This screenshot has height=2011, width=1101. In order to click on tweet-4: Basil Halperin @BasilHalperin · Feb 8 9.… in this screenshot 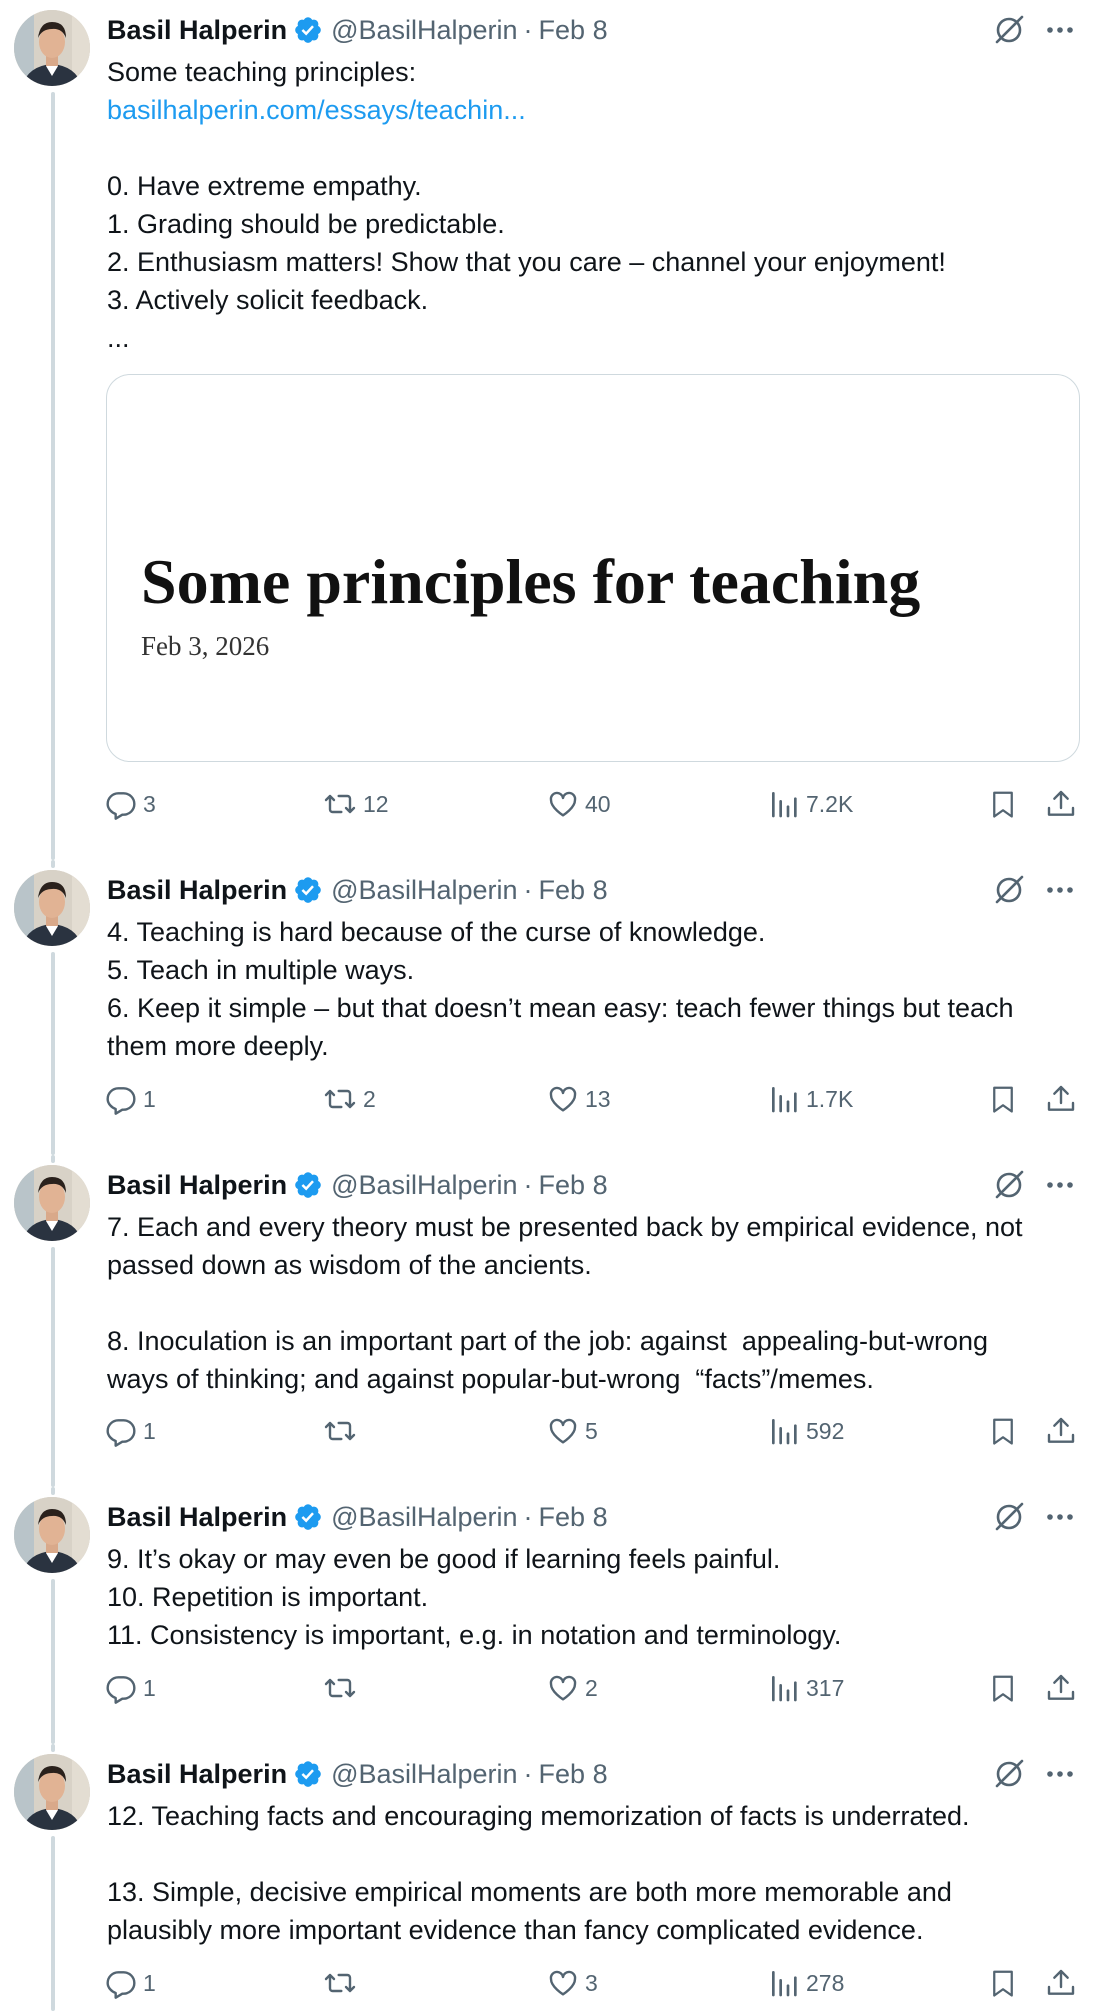, I will do `click(550, 1615)`.